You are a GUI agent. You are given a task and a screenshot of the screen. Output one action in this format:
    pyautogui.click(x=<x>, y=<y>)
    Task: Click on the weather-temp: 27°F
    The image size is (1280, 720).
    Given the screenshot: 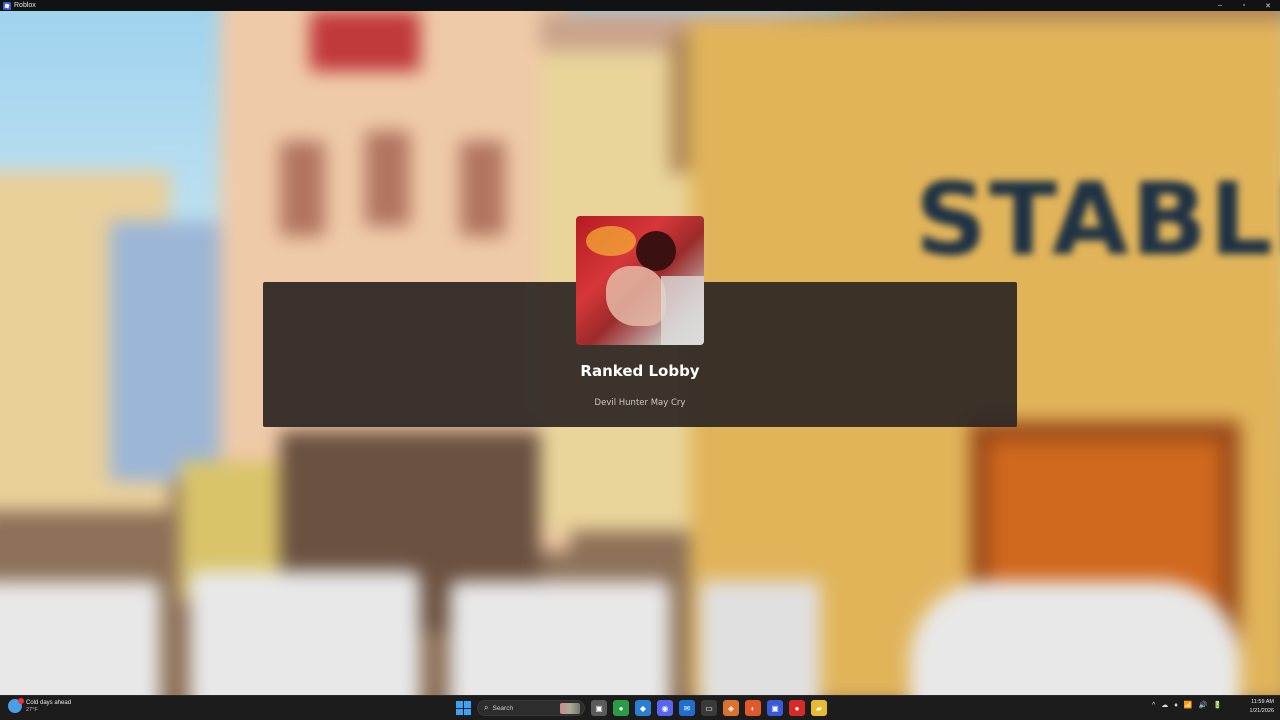 What is the action you would take?
    pyautogui.click(x=32, y=709)
    